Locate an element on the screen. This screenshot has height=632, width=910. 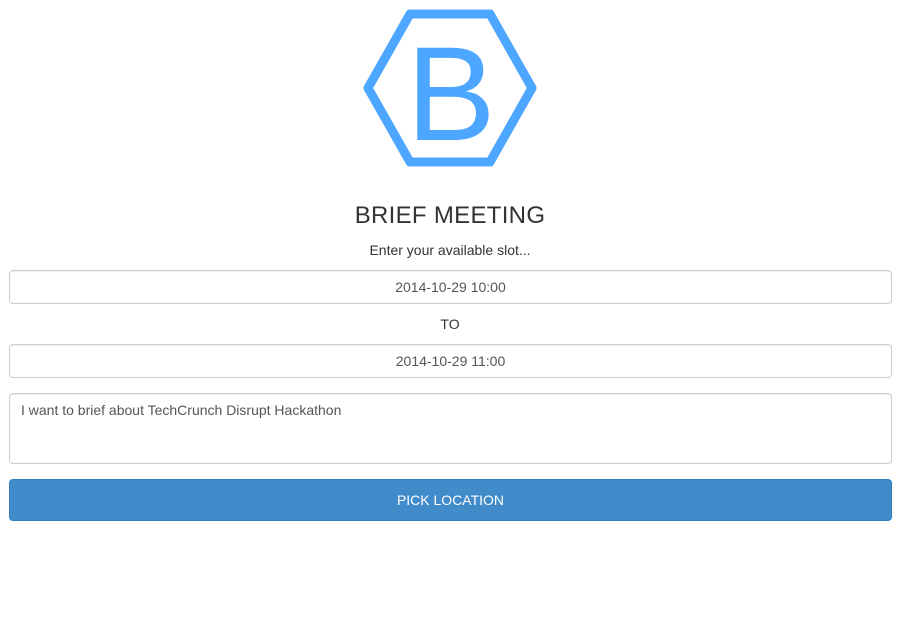
end-time-input is located at coordinates (450, 361).